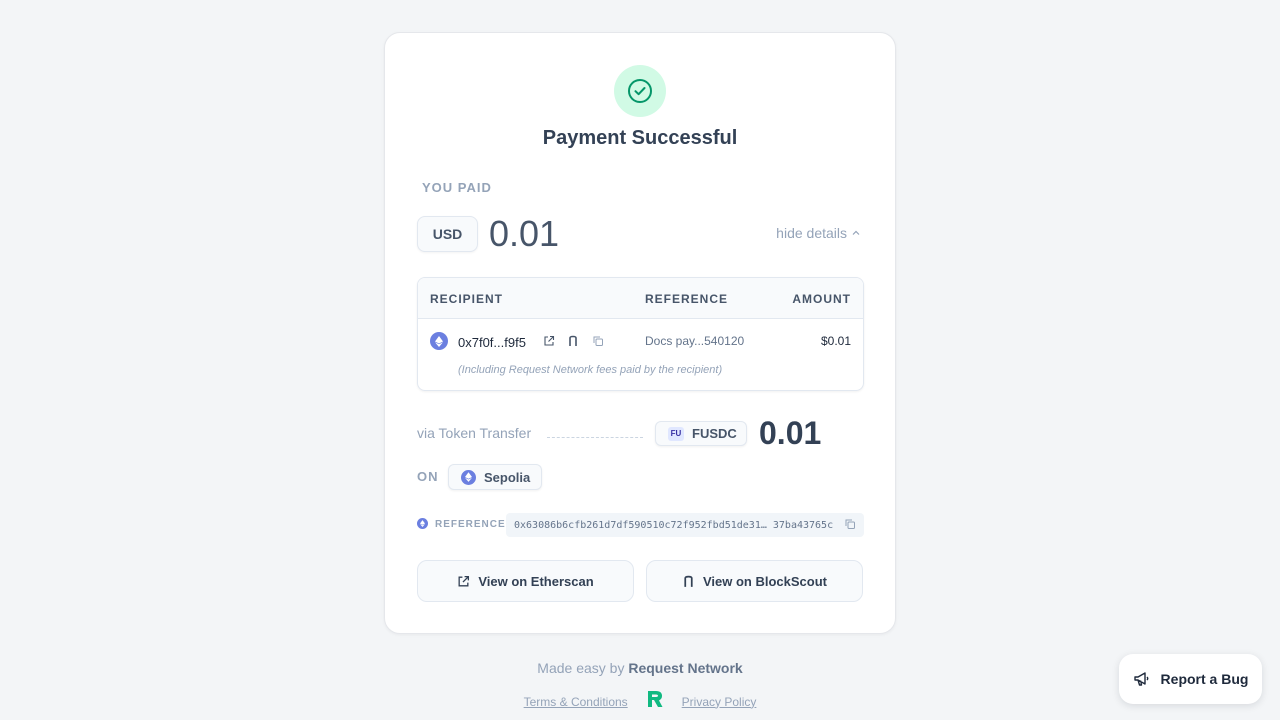  I want to click on network-chip: Sepolia, so click(495, 477).